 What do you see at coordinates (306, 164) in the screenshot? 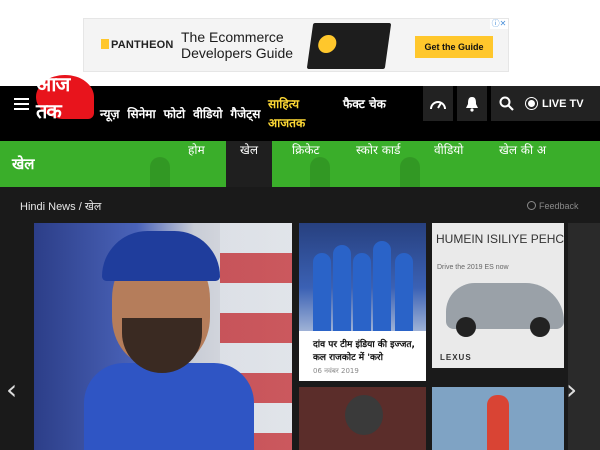
I see `tab-cricket: क्रिकेट` at bounding box center [306, 164].